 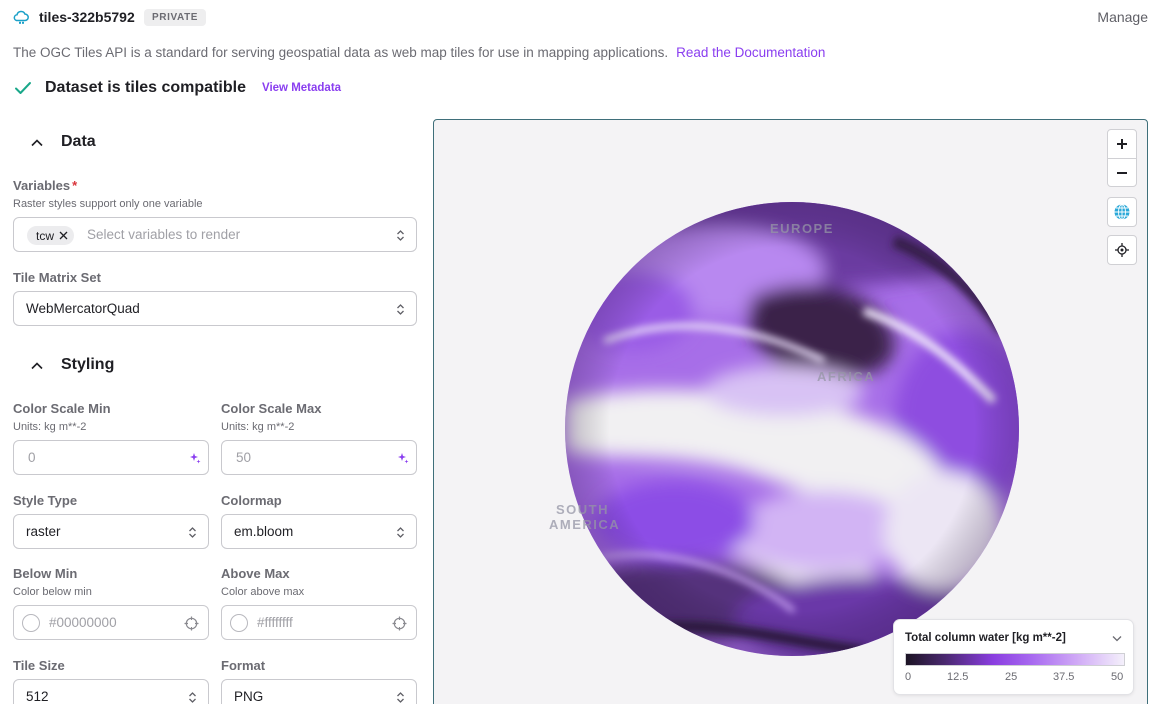 What do you see at coordinates (1011, 677) in the screenshot?
I see `legend-tick: 25` at bounding box center [1011, 677].